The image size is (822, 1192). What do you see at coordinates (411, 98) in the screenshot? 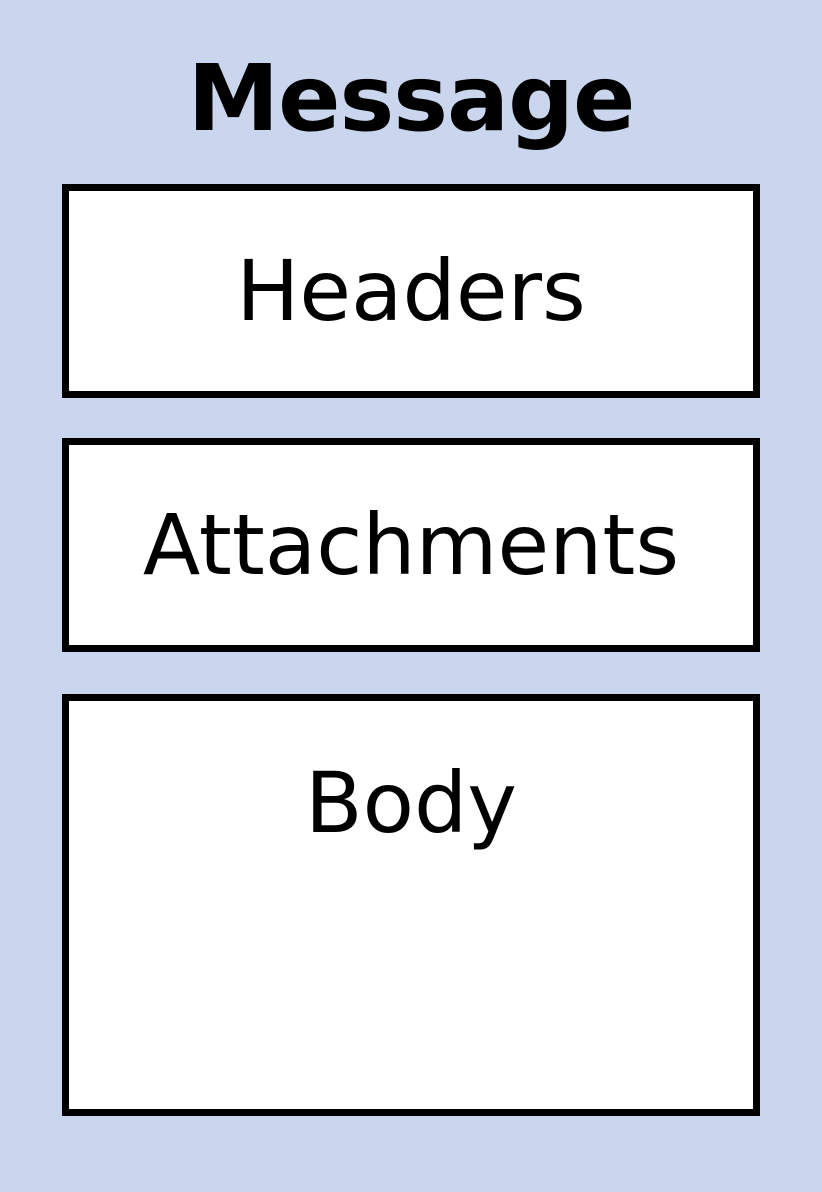
I see `diagram-title: Message` at bounding box center [411, 98].